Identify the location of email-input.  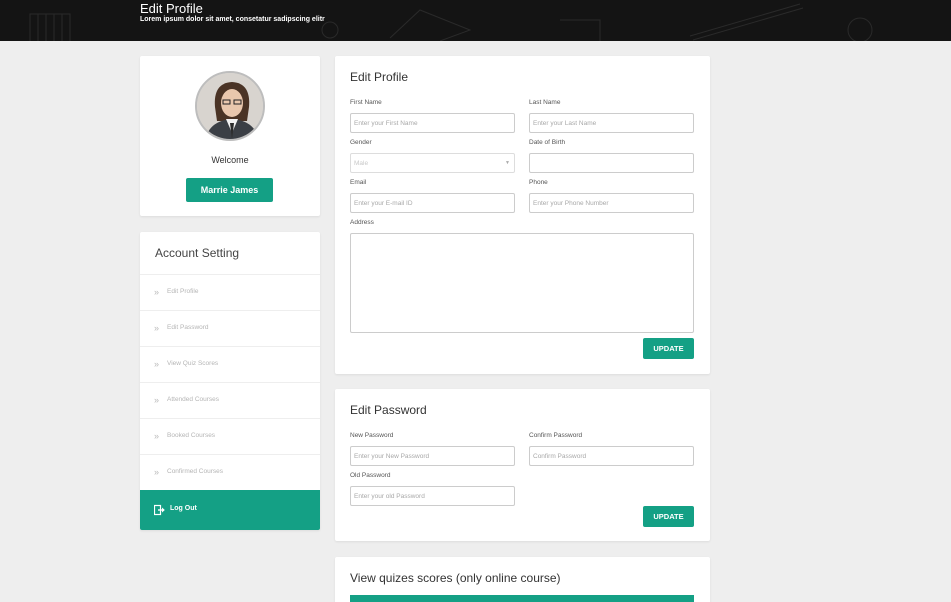
(432, 203).